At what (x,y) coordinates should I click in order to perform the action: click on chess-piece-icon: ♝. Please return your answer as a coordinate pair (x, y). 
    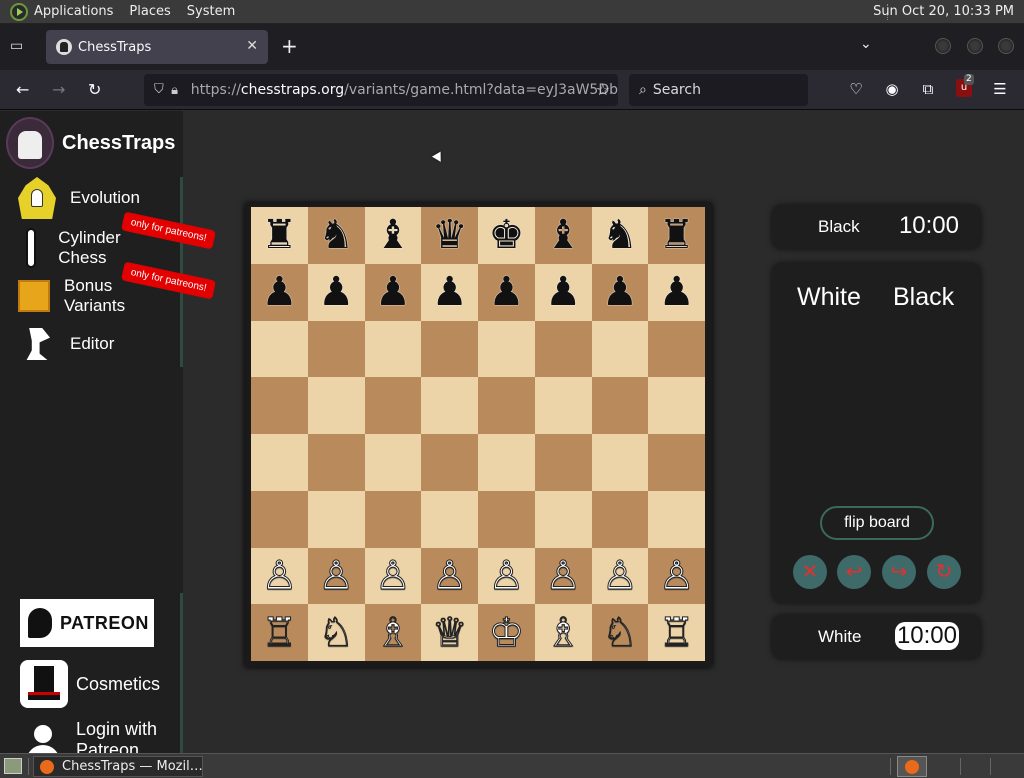
    Looking at the image, I should click on (393, 235).